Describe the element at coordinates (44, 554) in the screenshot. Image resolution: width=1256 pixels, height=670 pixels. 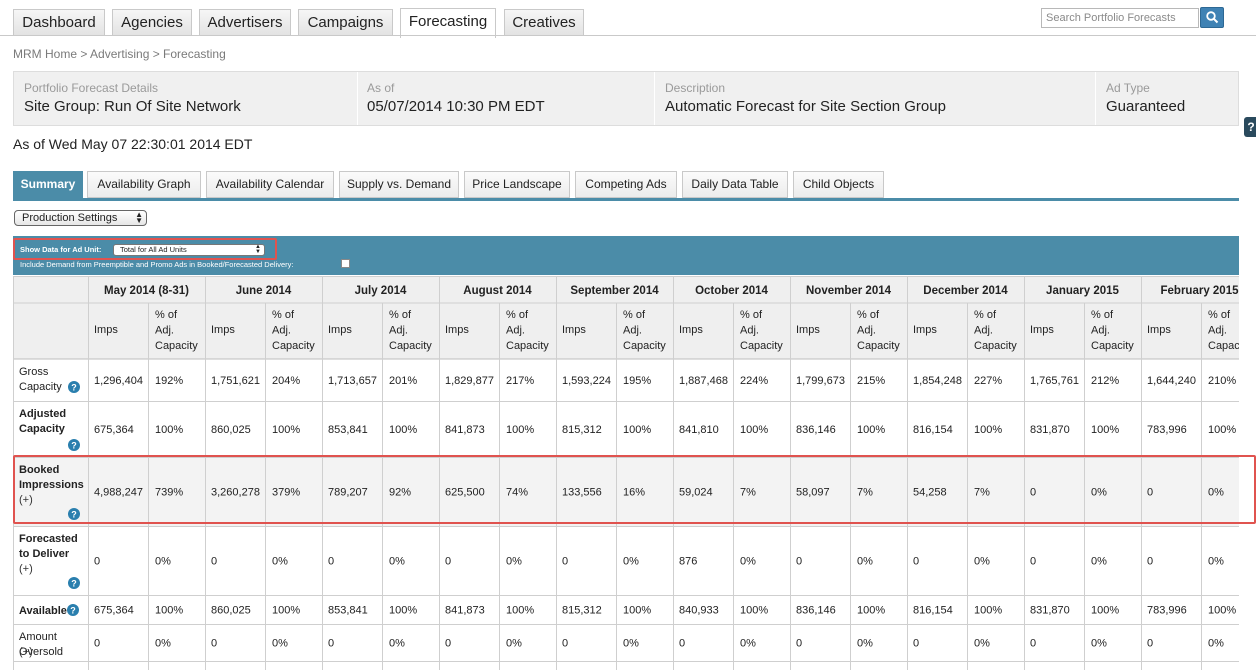
I see `row-label: to Deliver` at that location.